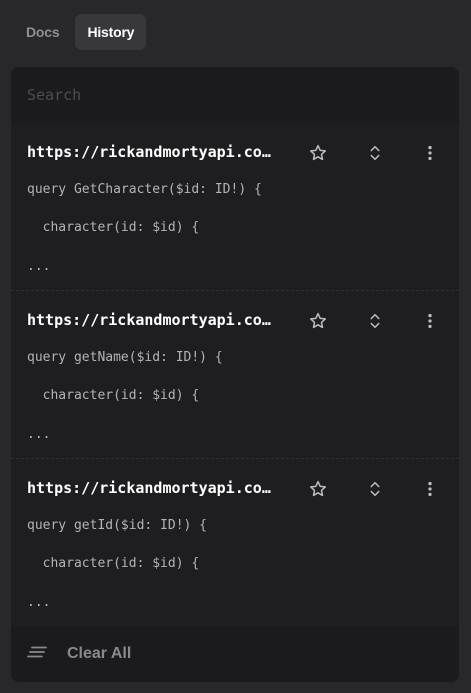 Image resolution: width=471 pixels, height=693 pixels. I want to click on search-input, so click(235, 95).